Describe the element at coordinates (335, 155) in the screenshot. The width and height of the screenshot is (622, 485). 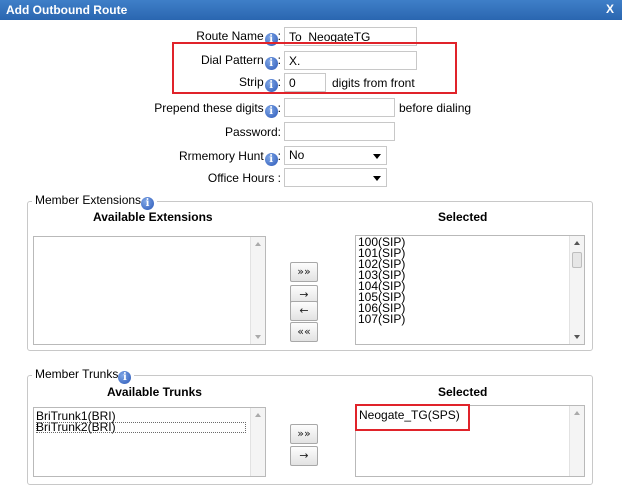
I see `rrmemory-select: No` at that location.